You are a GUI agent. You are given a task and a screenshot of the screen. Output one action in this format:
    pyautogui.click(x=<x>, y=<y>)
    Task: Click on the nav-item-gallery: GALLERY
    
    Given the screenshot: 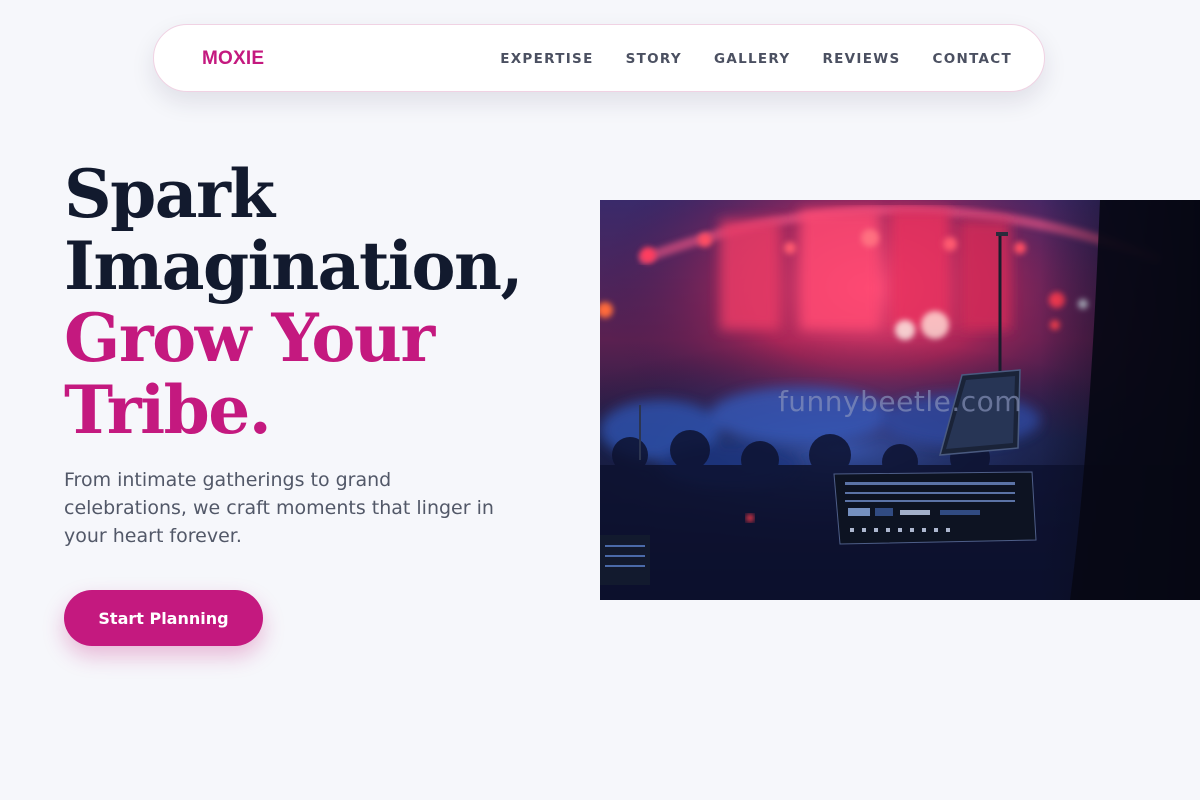 What is the action you would take?
    pyautogui.click(x=752, y=59)
    